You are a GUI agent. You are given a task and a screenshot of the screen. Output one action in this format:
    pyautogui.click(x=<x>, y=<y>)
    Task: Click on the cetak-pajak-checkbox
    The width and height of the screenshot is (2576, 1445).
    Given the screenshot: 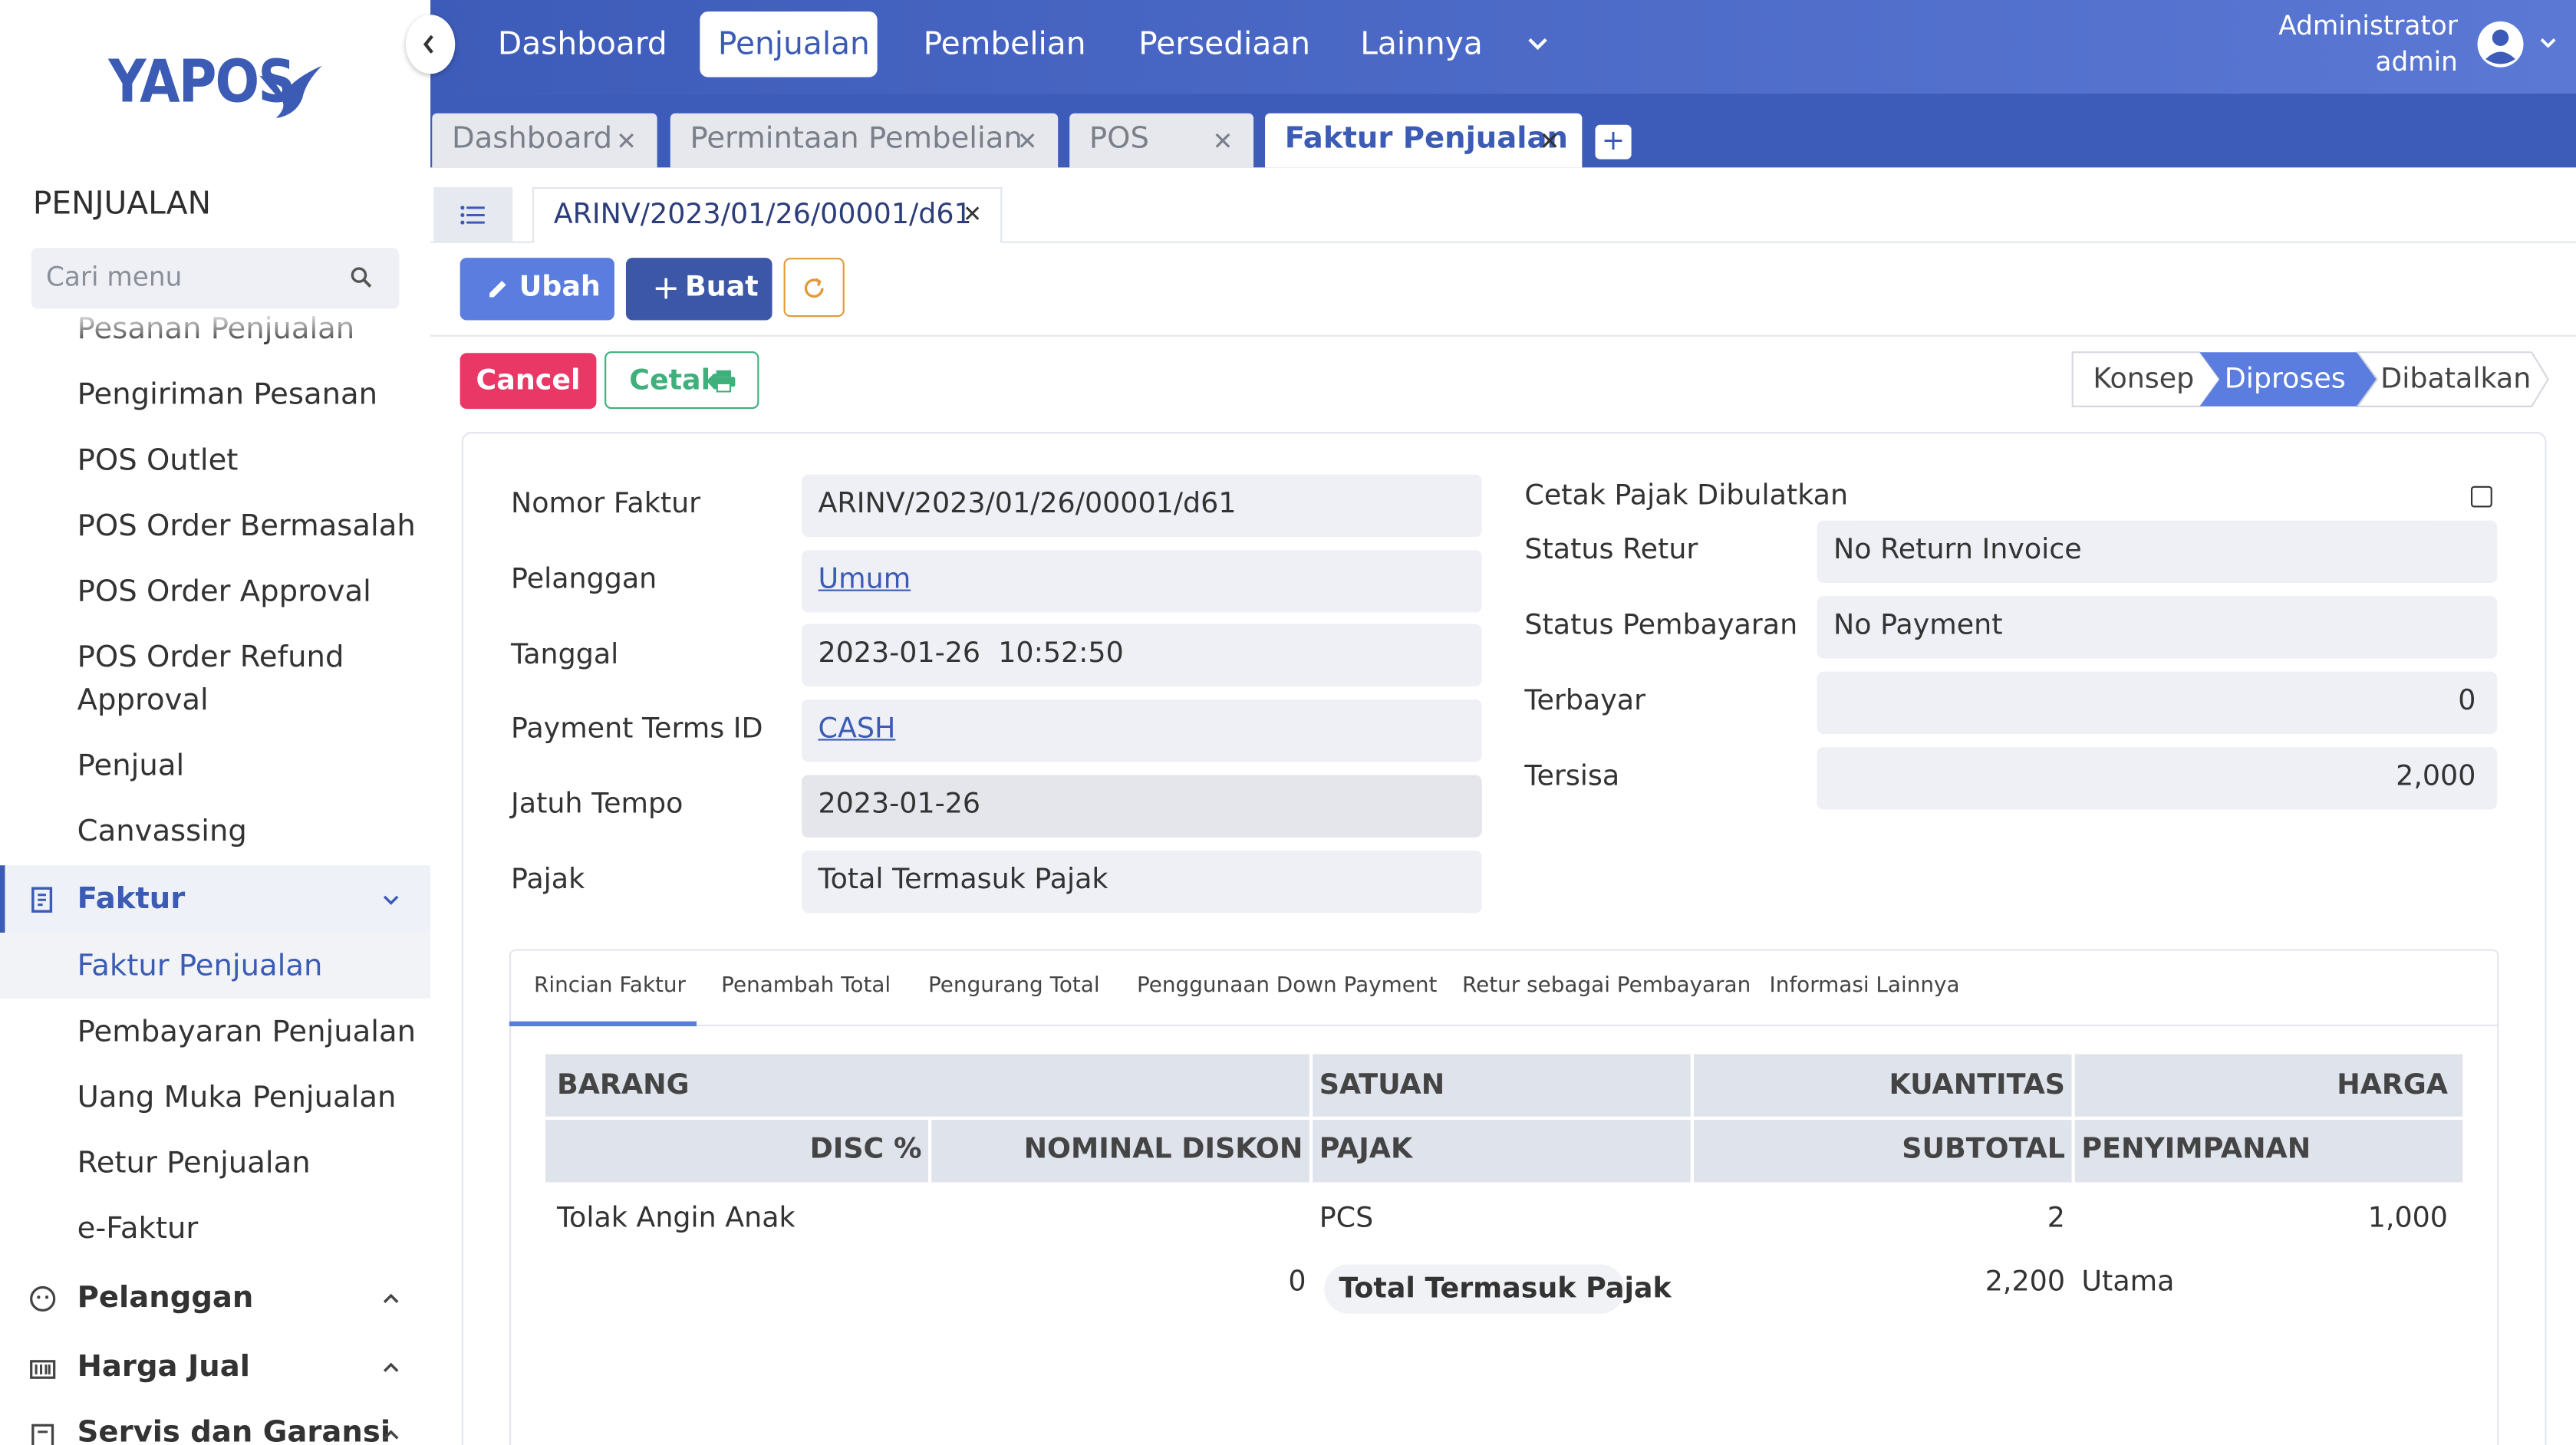 What is the action you would take?
    pyautogui.click(x=2481, y=497)
    